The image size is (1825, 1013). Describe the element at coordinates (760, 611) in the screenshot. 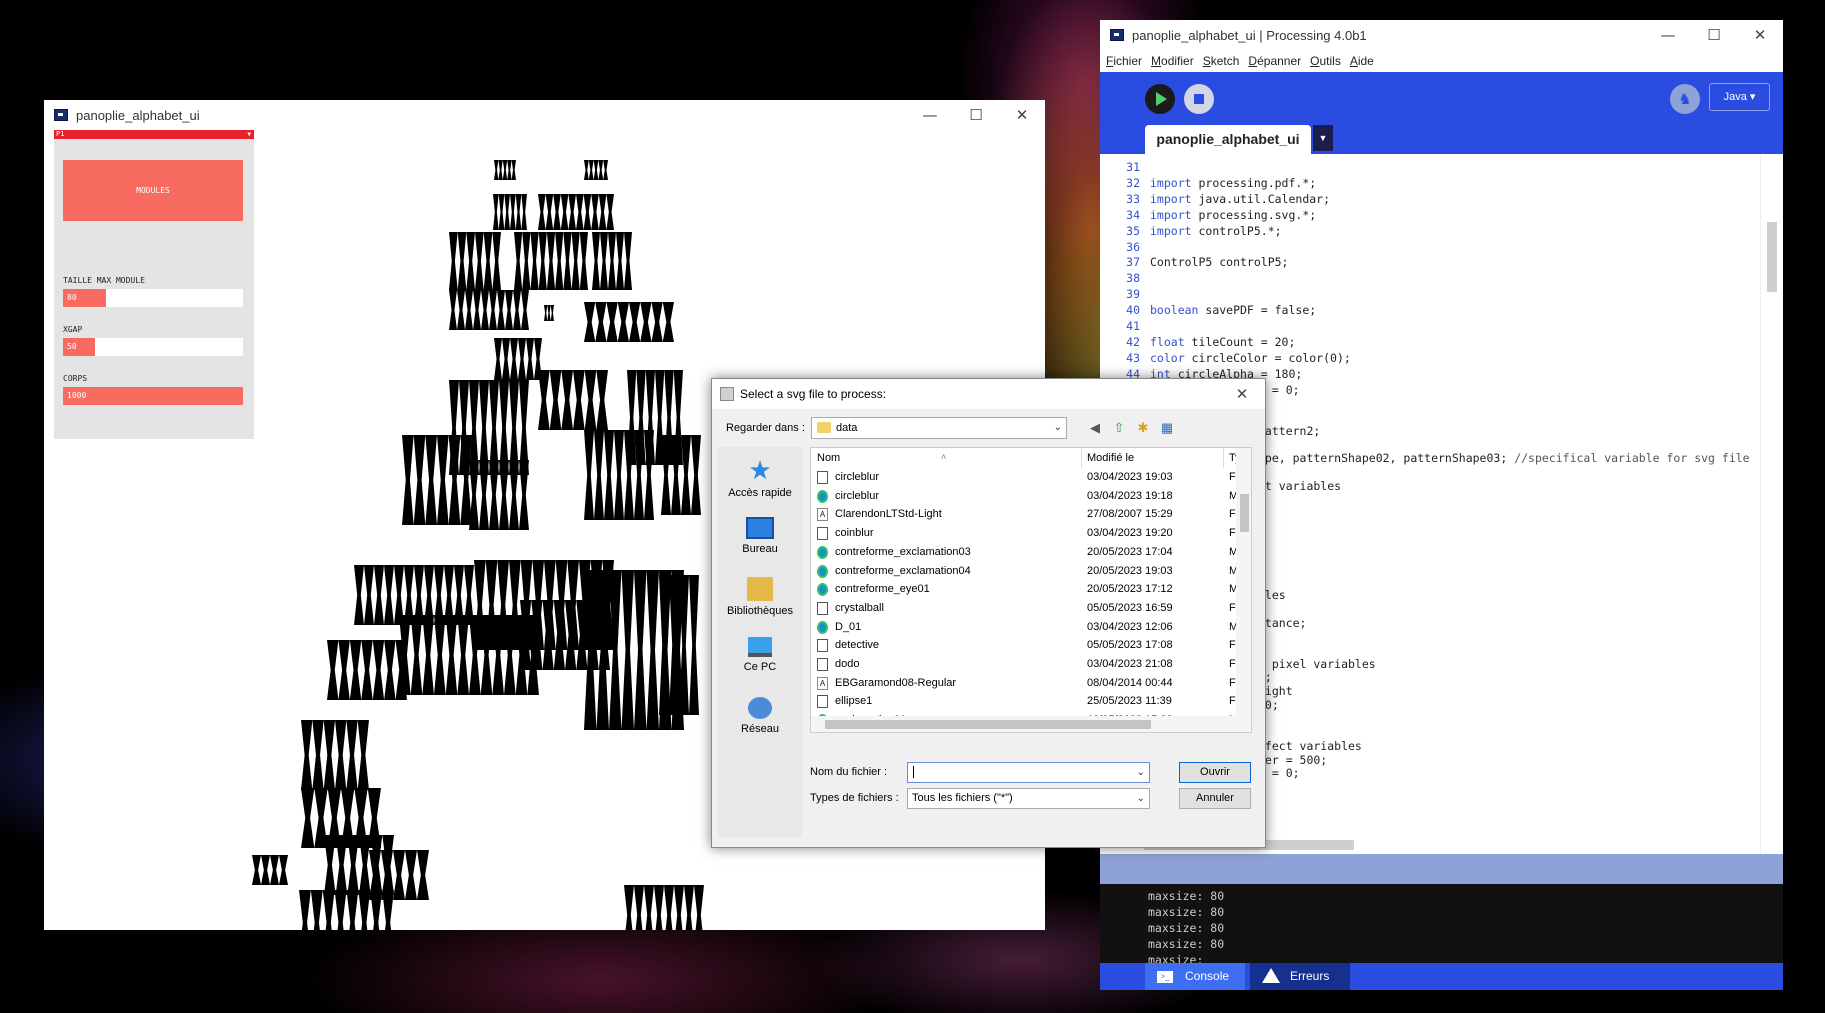

I see `place-label: Bibliothèques` at that location.